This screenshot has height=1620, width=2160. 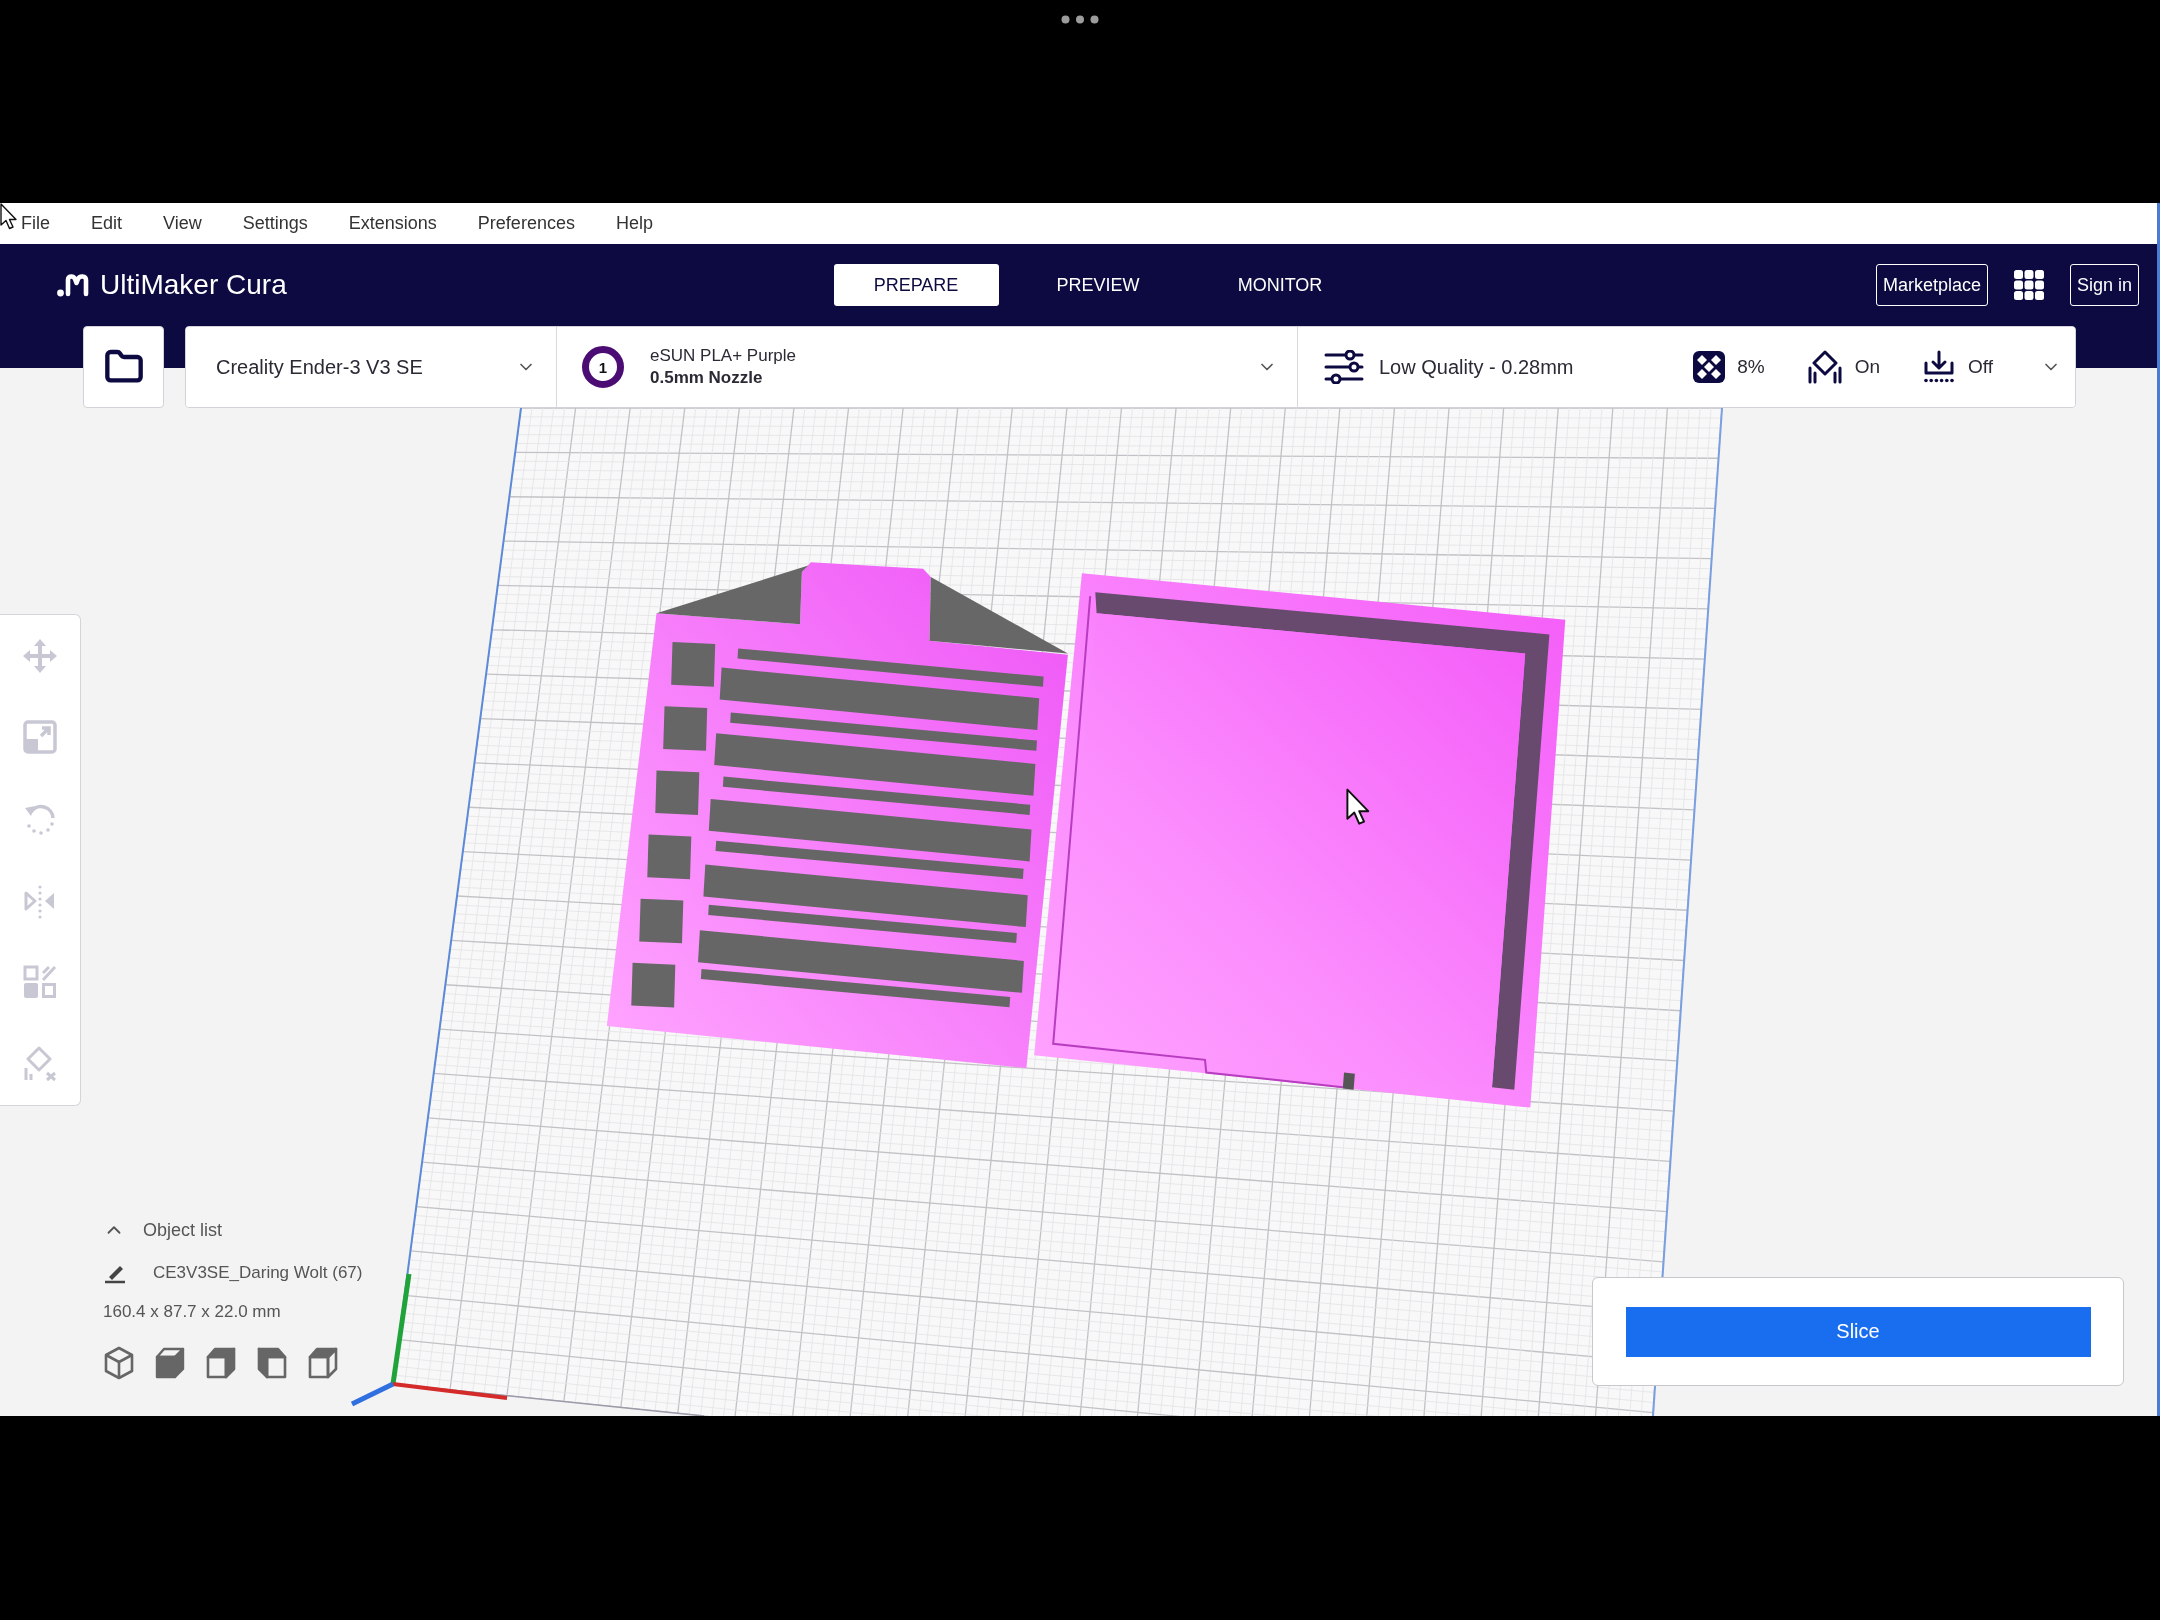 I want to click on 3d-view-icon, so click(x=119, y=1363).